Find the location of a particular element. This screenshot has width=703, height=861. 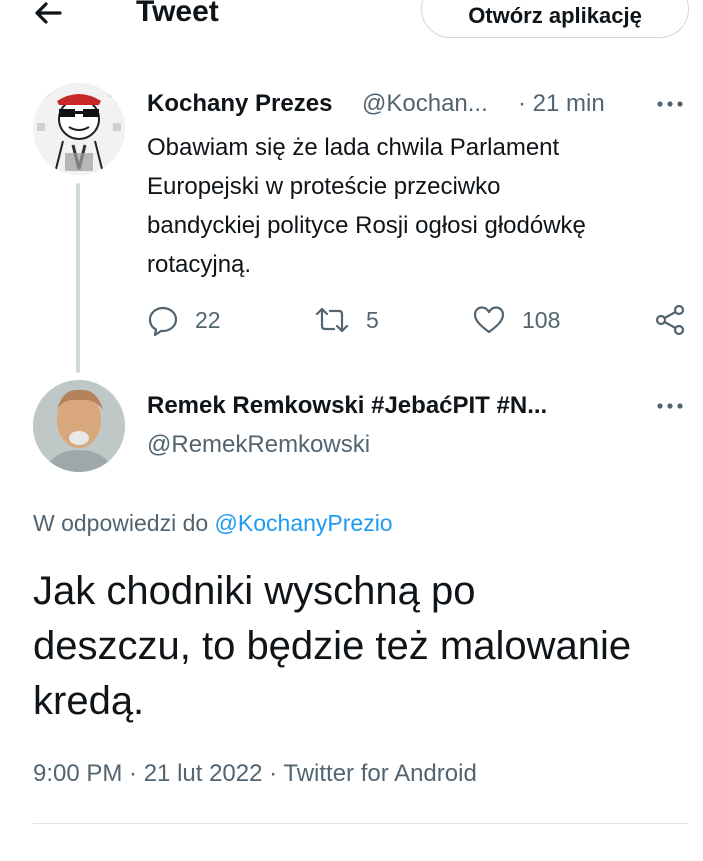

replying-to-label: W odpowiedzi do @KochanyPrezio is located at coordinates (213, 523).